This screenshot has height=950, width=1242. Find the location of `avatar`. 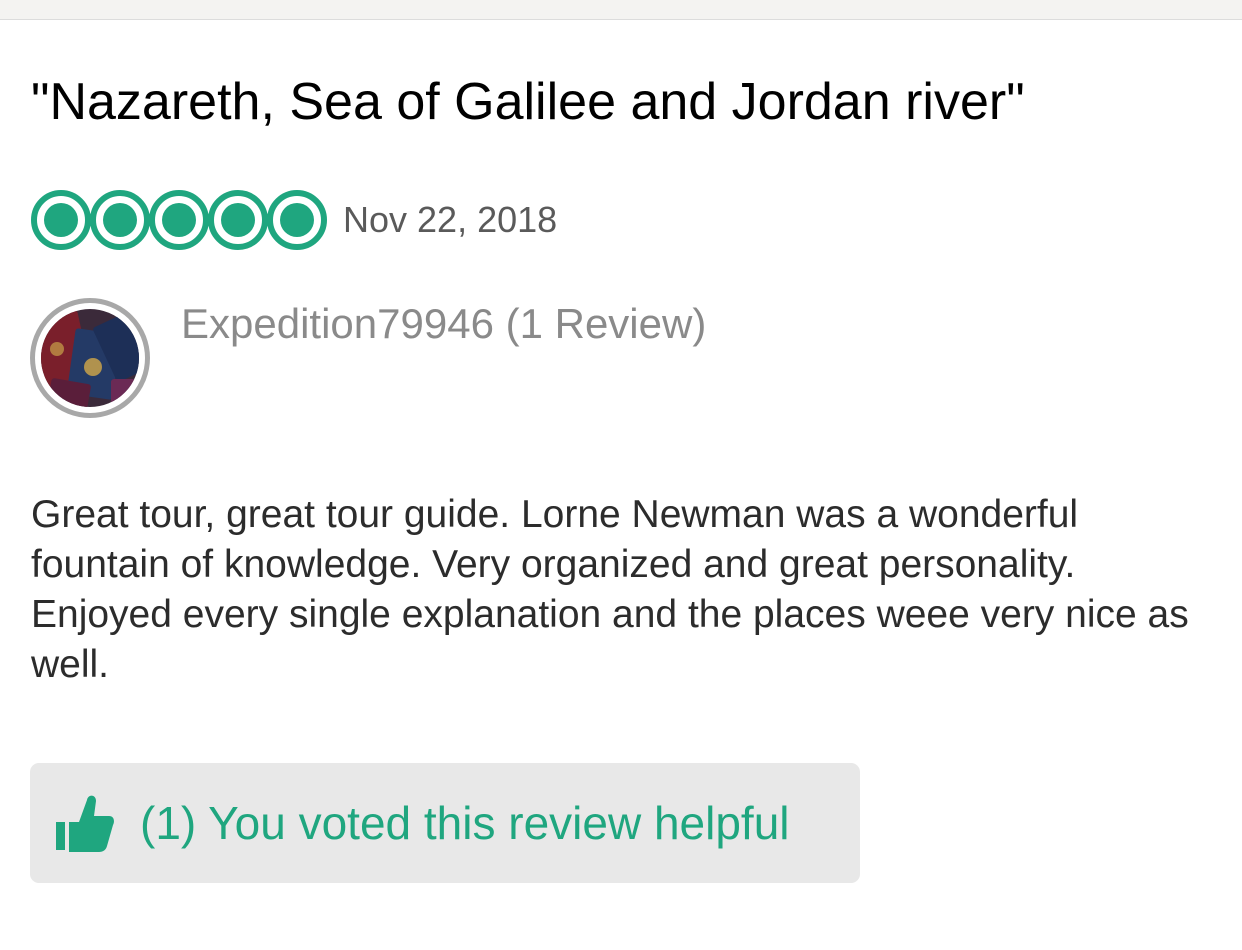

avatar is located at coordinates (90, 358).